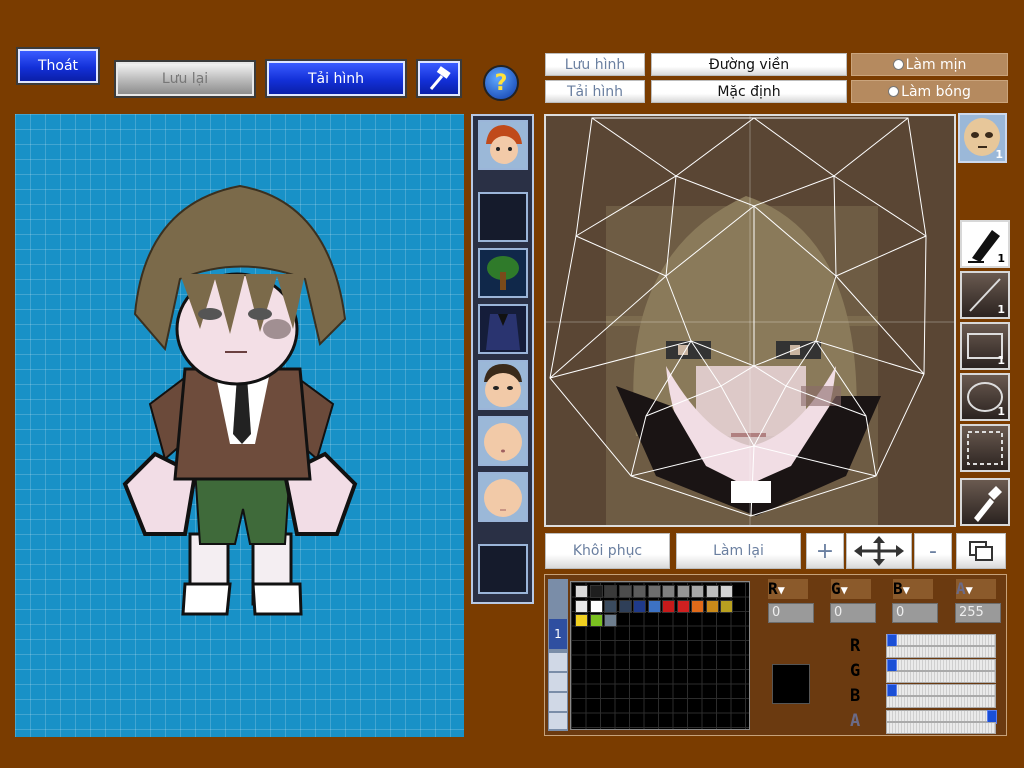 This screenshot has height=768, width=1024. What do you see at coordinates (558, 634) in the screenshot?
I see `palette-tab-1: 1` at bounding box center [558, 634].